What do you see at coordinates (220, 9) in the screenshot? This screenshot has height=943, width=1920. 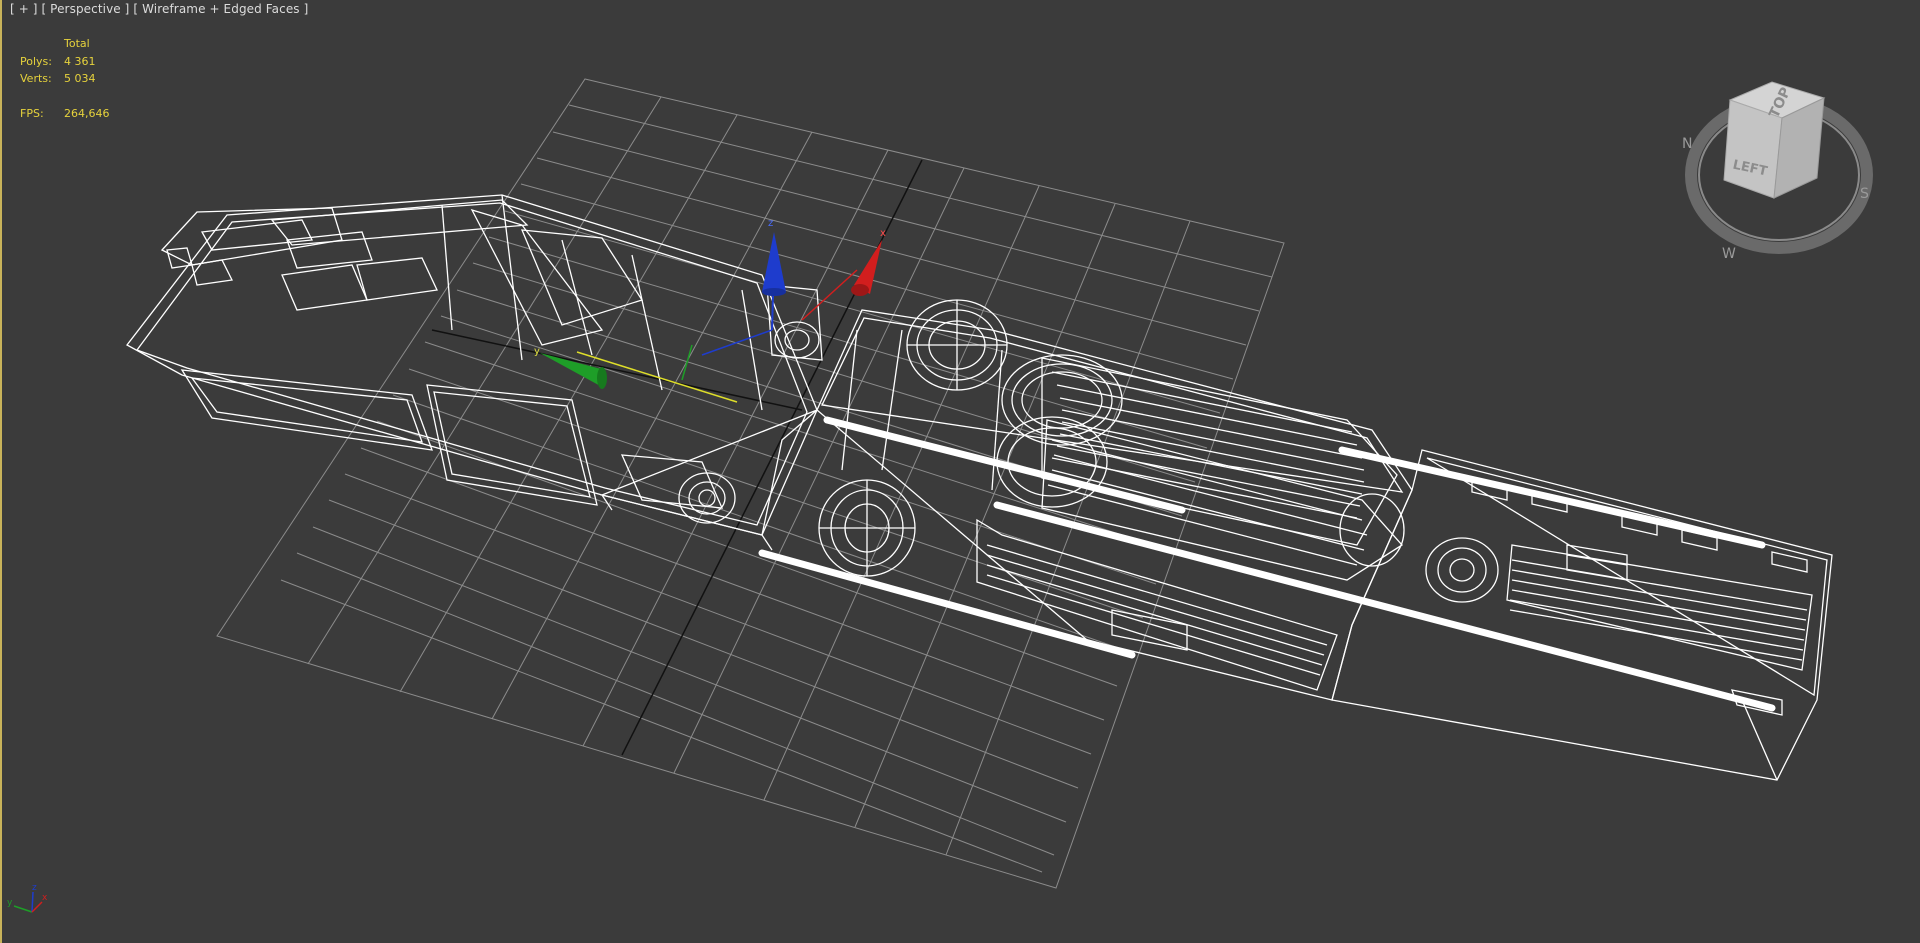 I see `viewport-shading-menu: [ Wireframe + Edged Faces ]` at bounding box center [220, 9].